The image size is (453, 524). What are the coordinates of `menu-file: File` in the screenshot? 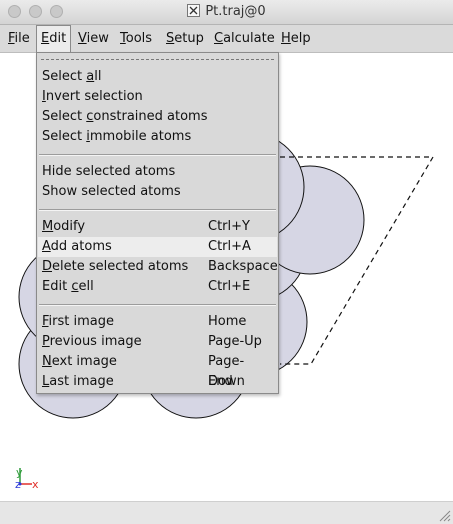 It's located at (19, 38).